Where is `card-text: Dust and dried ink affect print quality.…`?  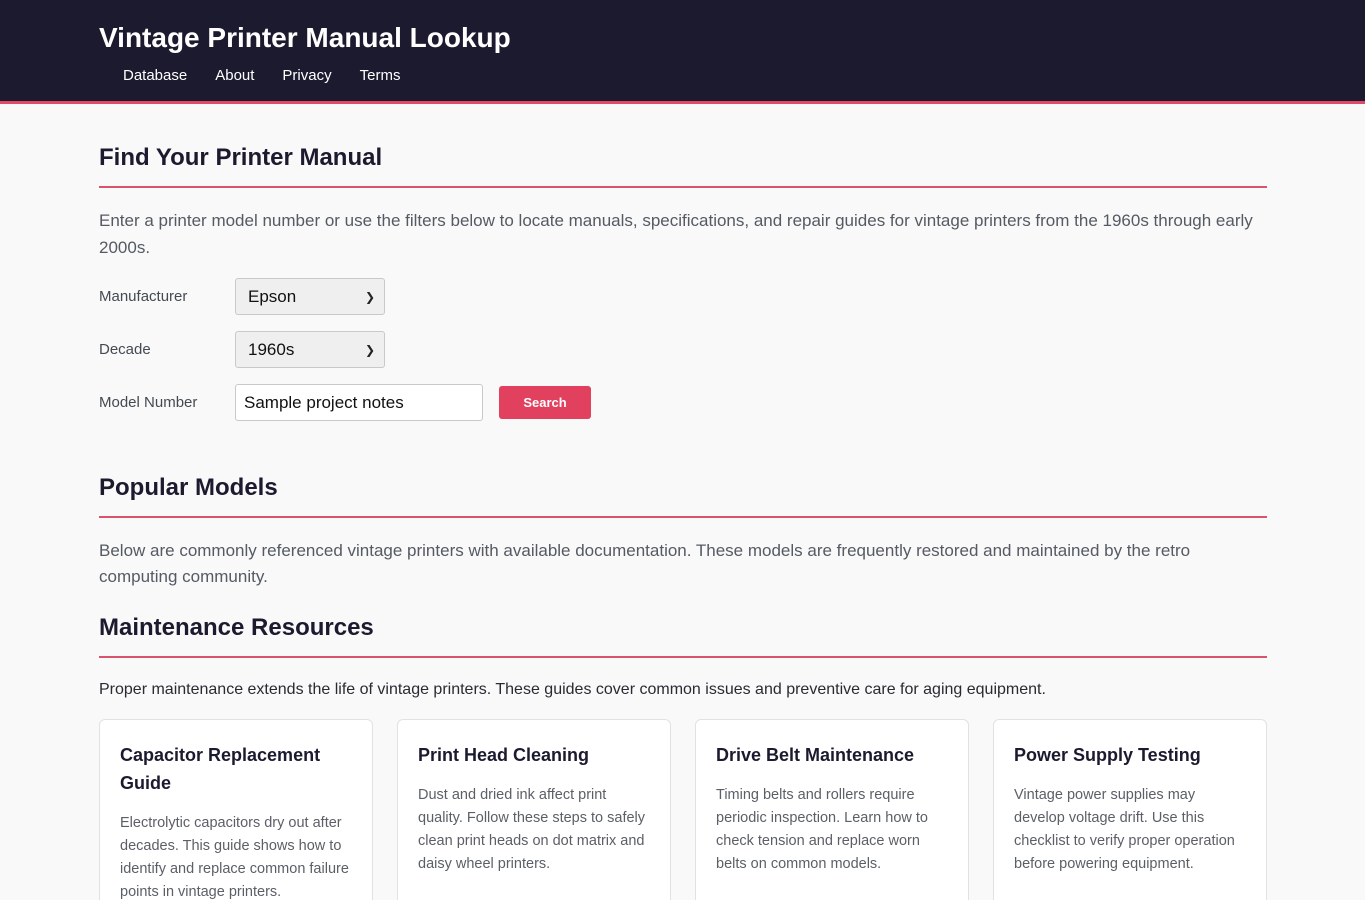 card-text: Dust and dried ink affect print quality.… is located at coordinates (532, 829).